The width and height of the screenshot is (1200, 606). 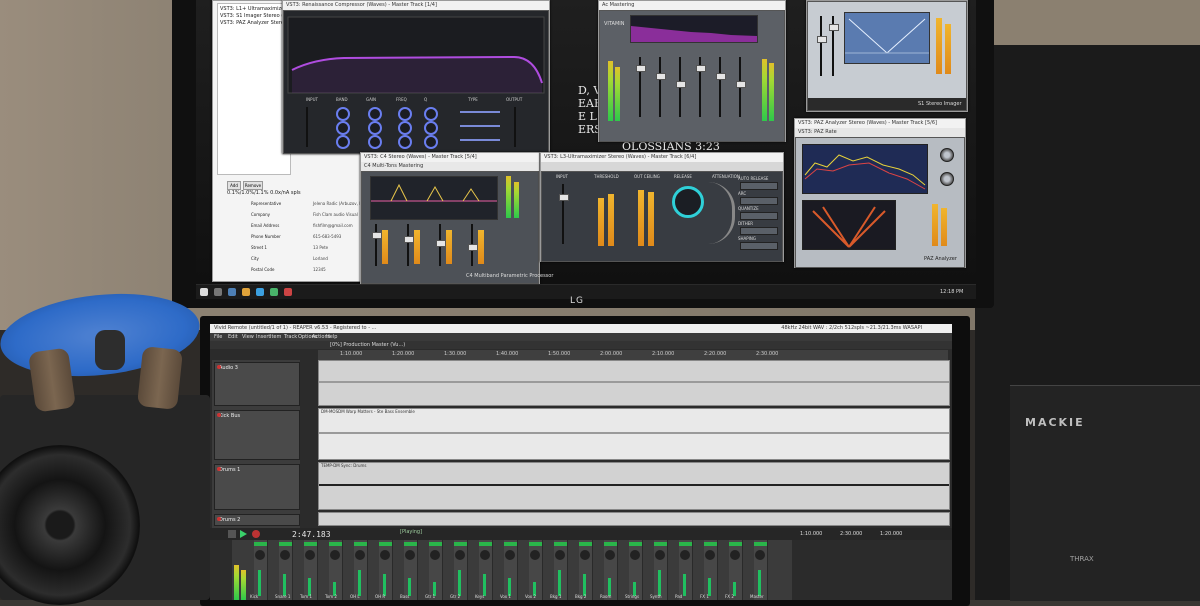 I want to click on eq-type-selector, so click(x=480, y=126).